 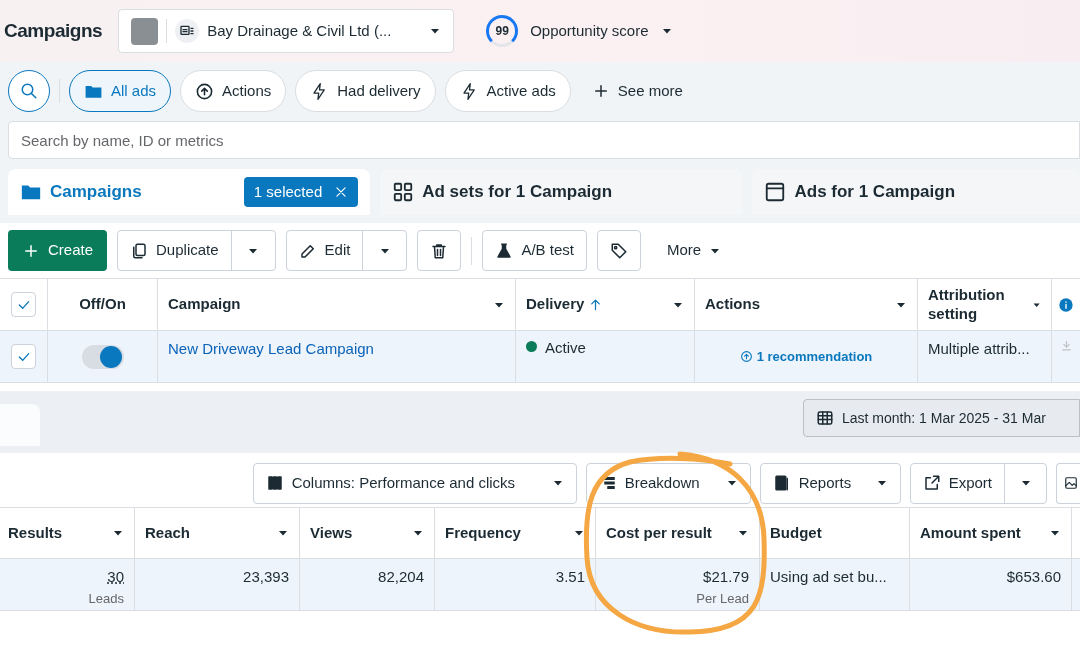 What do you see at coordinates (502, 31) in the screenshot?
I see `score-ring: 99` at bounding box center [502, 31].